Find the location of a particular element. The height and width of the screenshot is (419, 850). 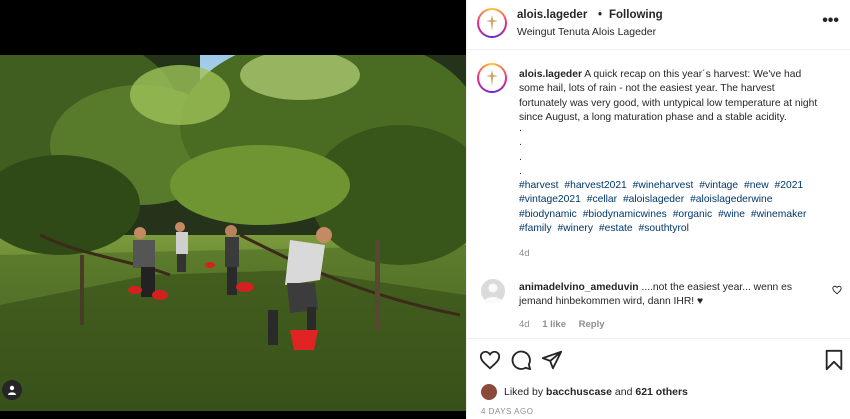

liker-avatar is located at coordinates (489, 392).